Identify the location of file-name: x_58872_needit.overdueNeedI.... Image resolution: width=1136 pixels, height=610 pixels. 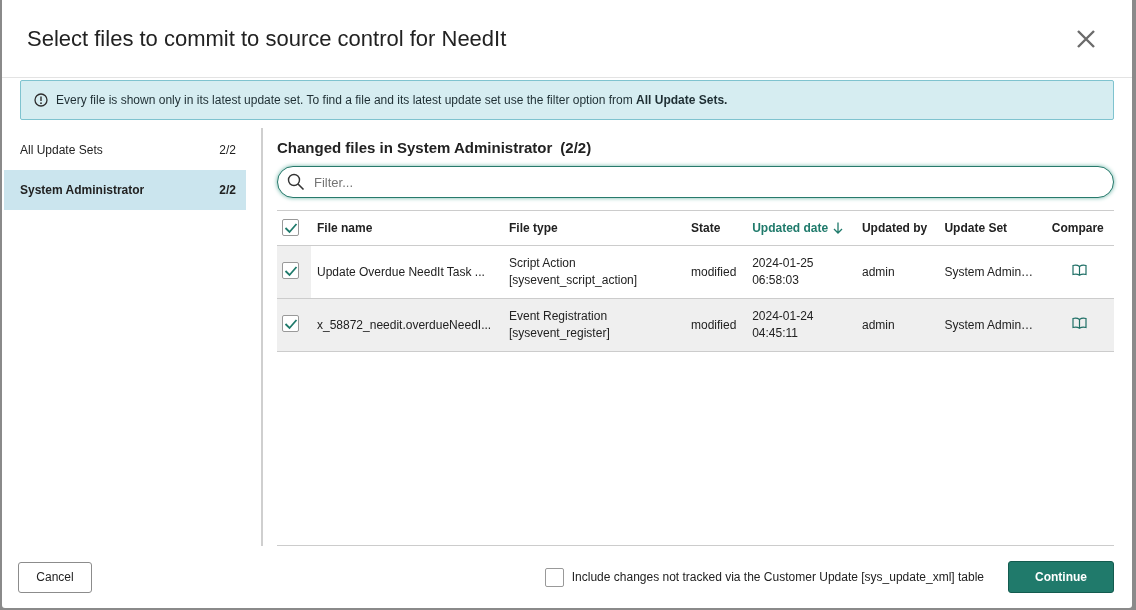
(404, 324).